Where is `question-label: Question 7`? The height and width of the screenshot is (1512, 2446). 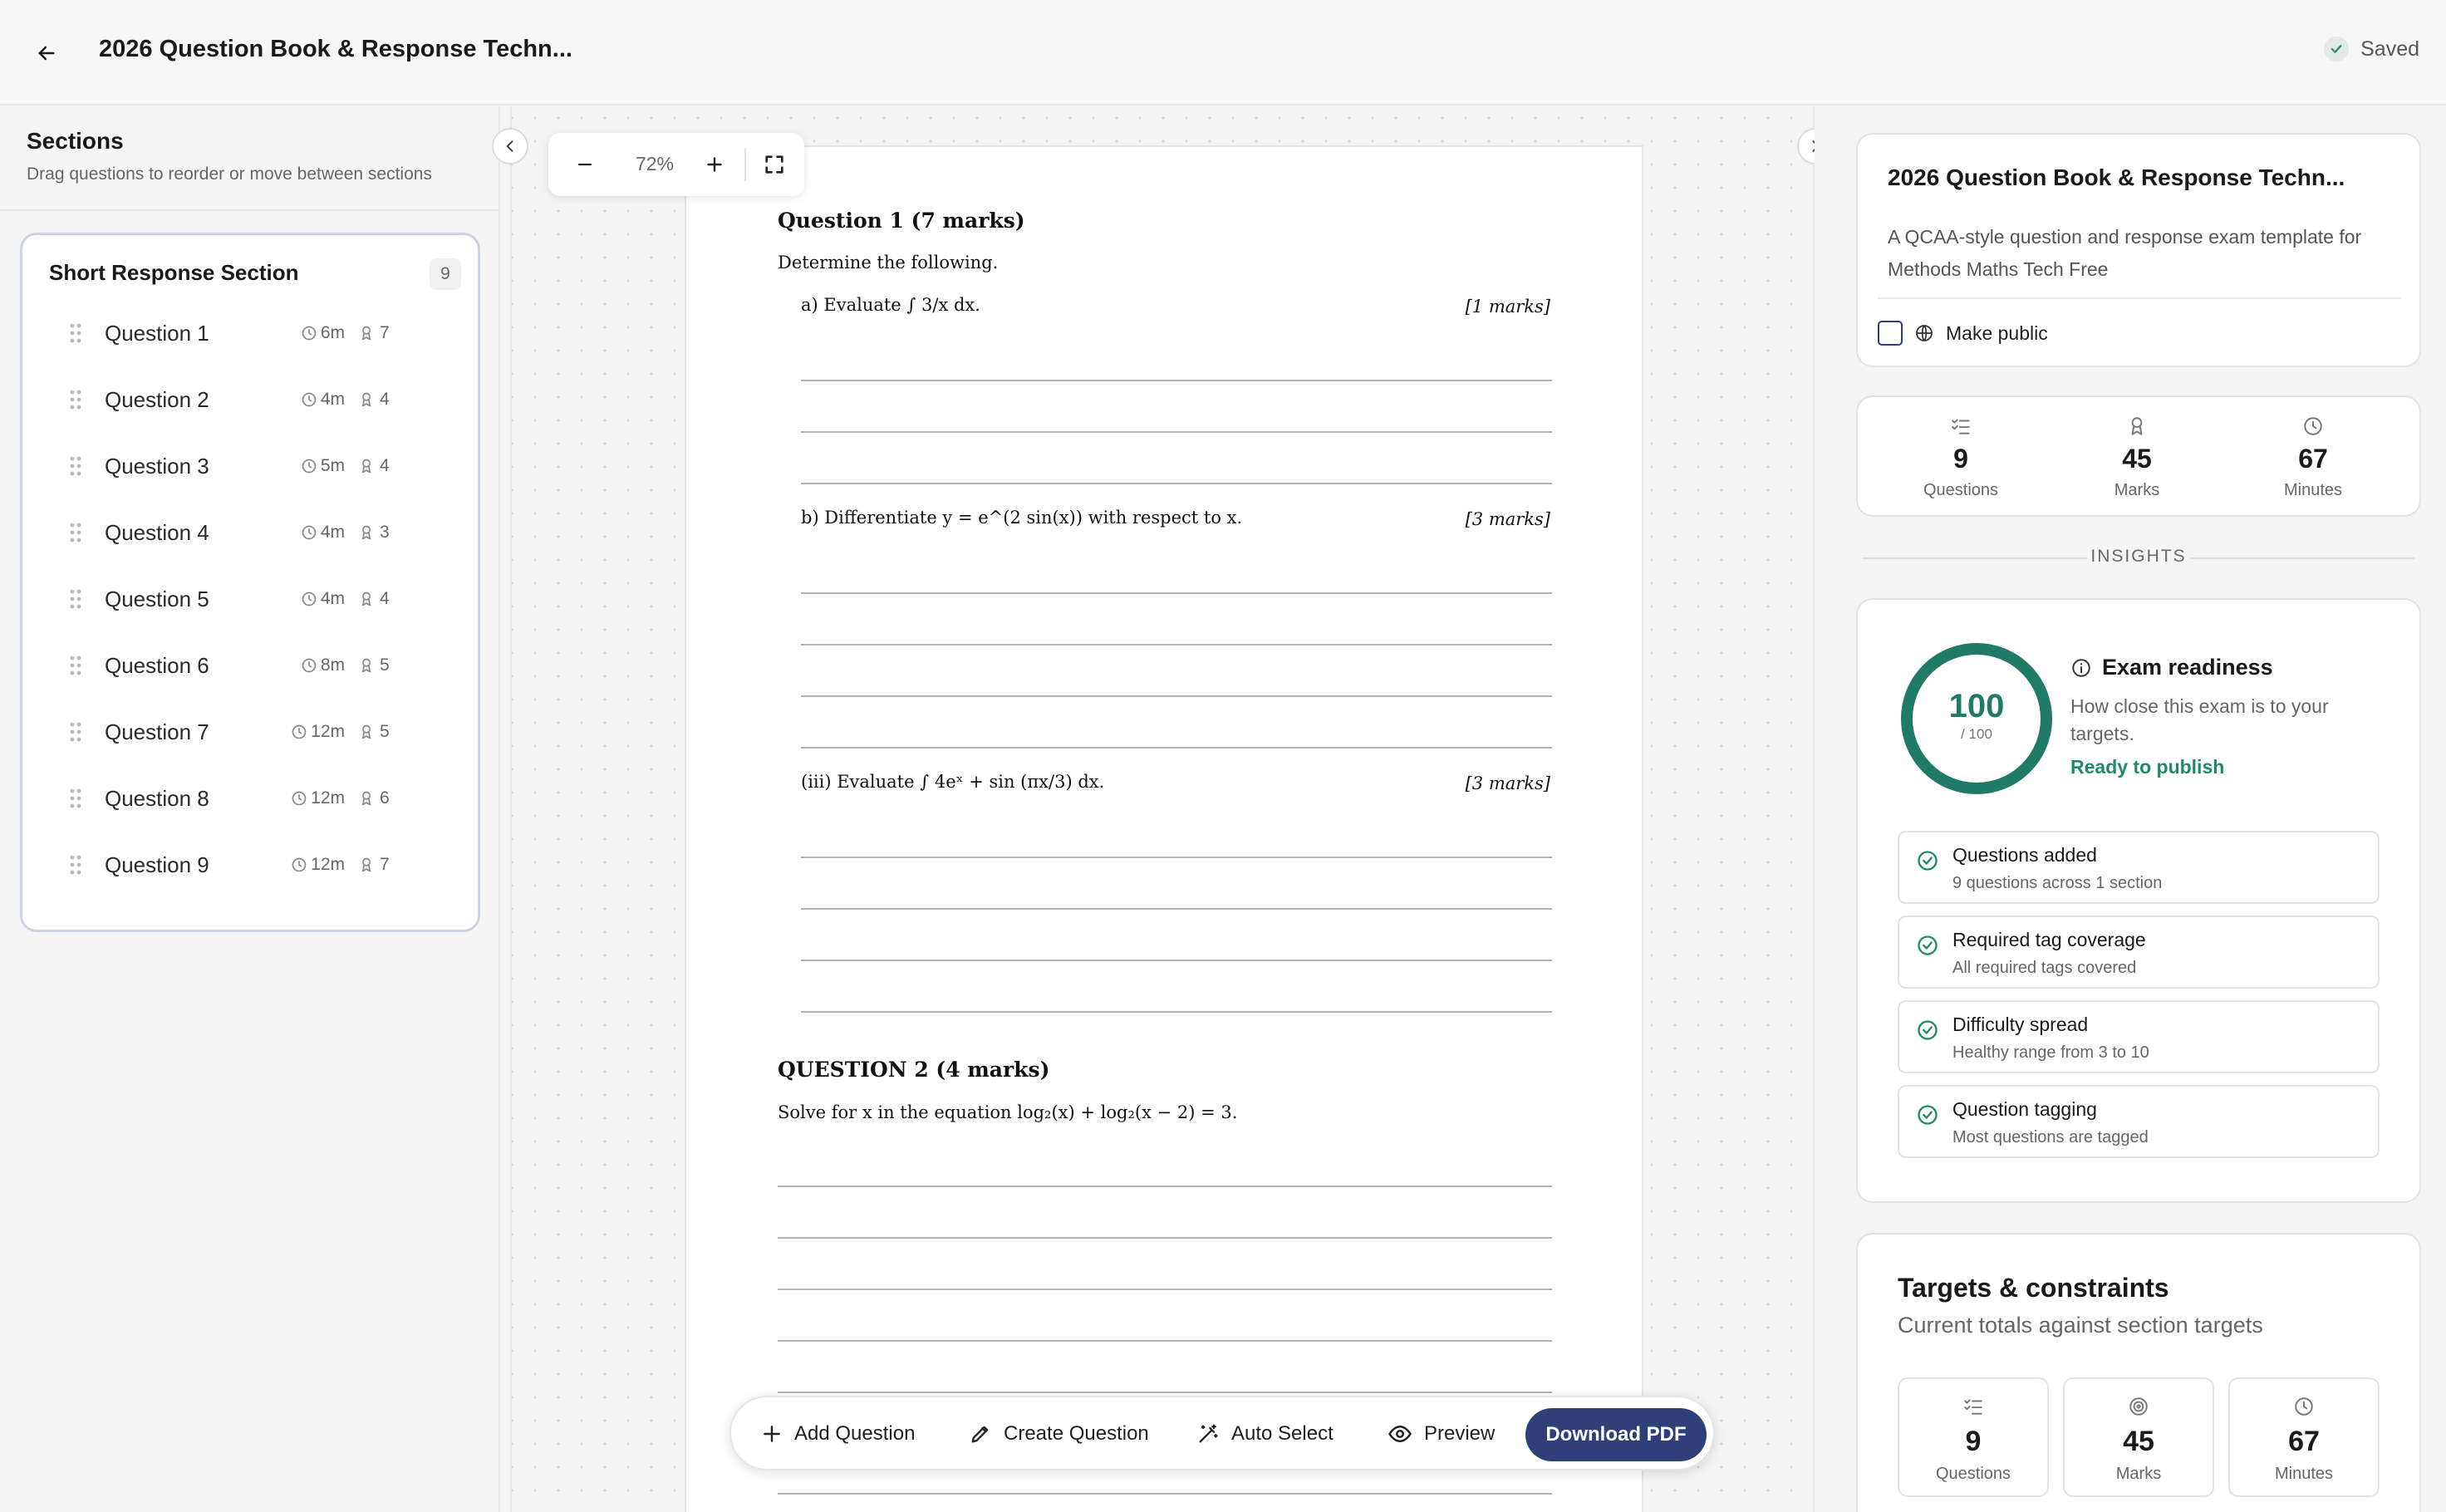 question-label: Question 7 is located at coordinates (157, 731).